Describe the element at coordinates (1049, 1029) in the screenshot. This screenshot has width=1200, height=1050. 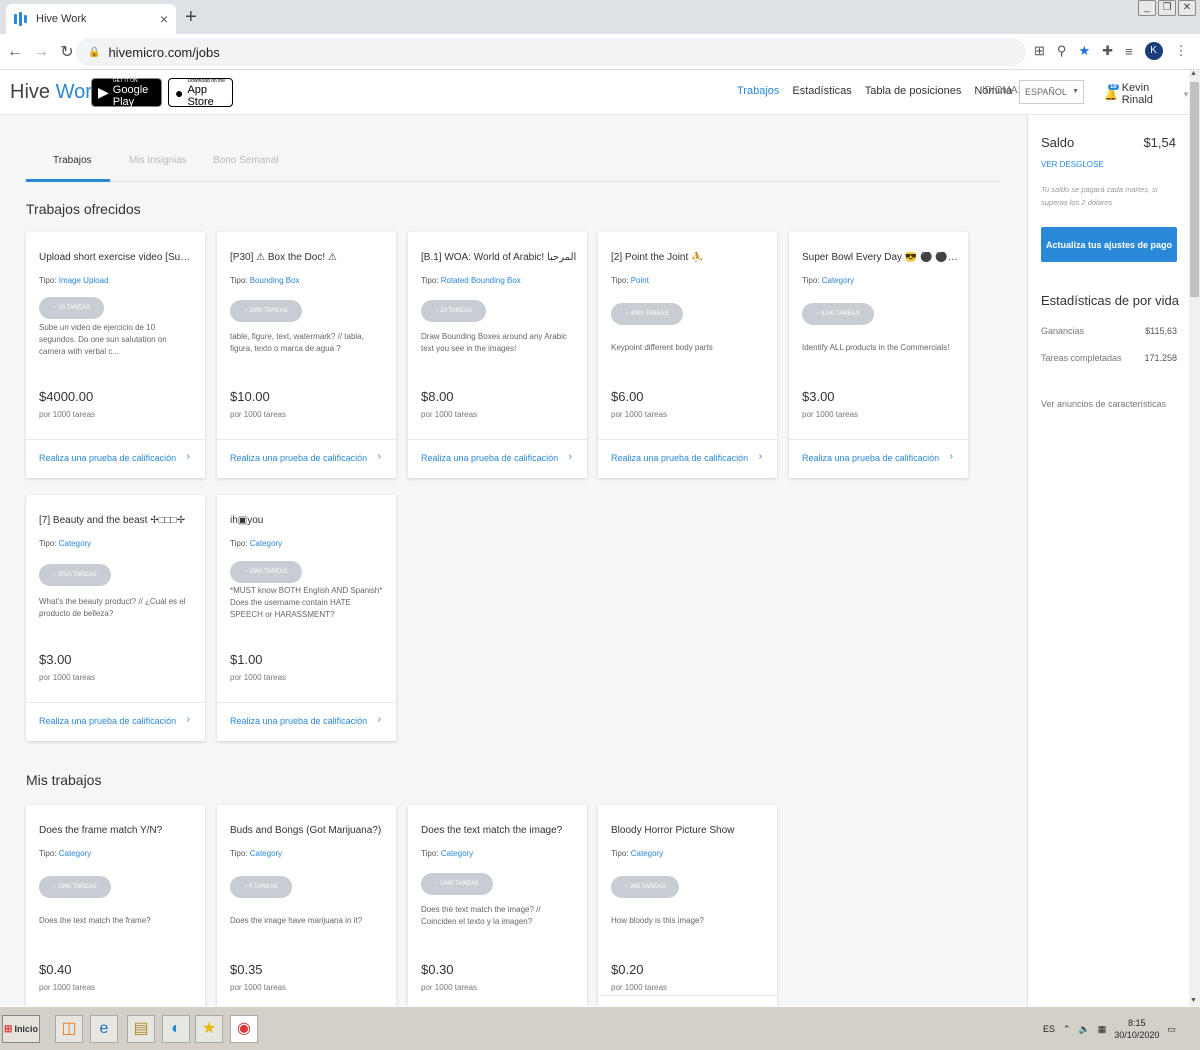
I see `language-indicator: ES` at that location.